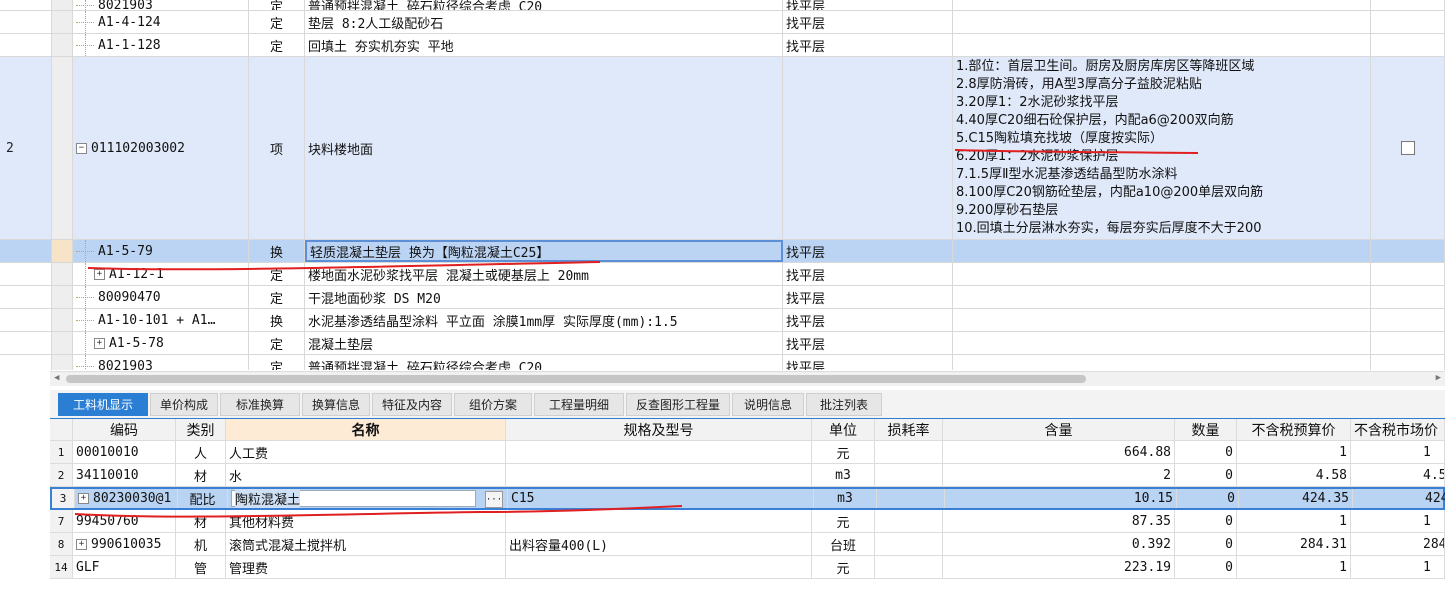  Describe the element at coordinates (544, 251) in the screenshot. I see `item-name: 轻质混凝土垫层 换为【陶粒混凝土C25】` at that location.